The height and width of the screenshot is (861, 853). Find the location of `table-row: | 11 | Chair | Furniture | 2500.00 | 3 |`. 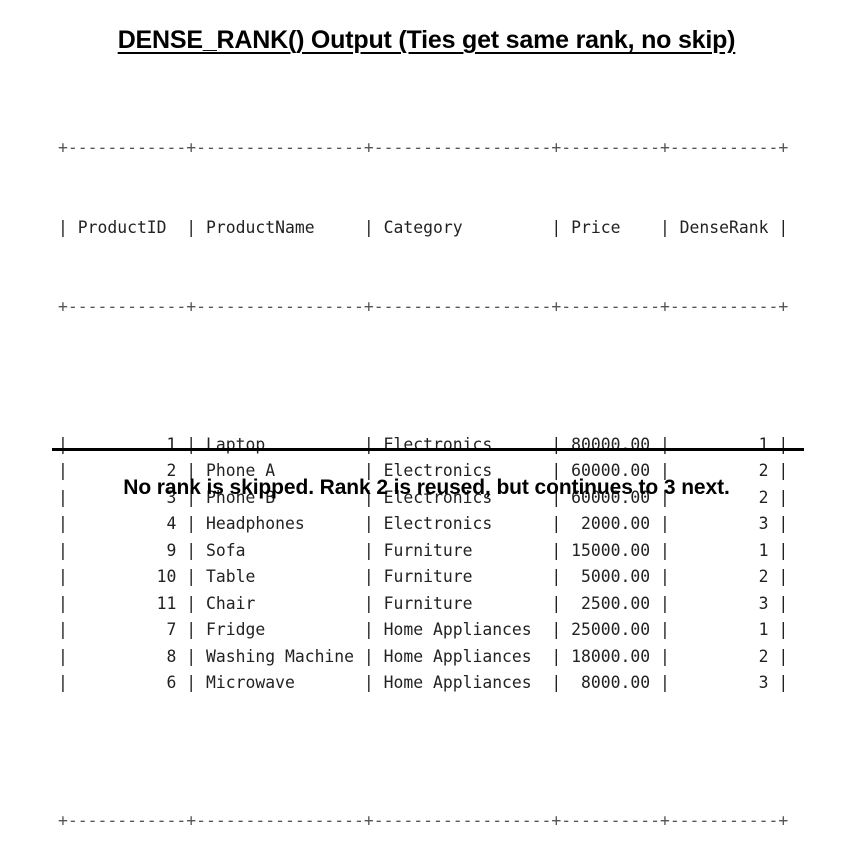

table-row: | 11 | Chair | Furniture | 2500.00 | 3 | is located at coordinates (423, 603).